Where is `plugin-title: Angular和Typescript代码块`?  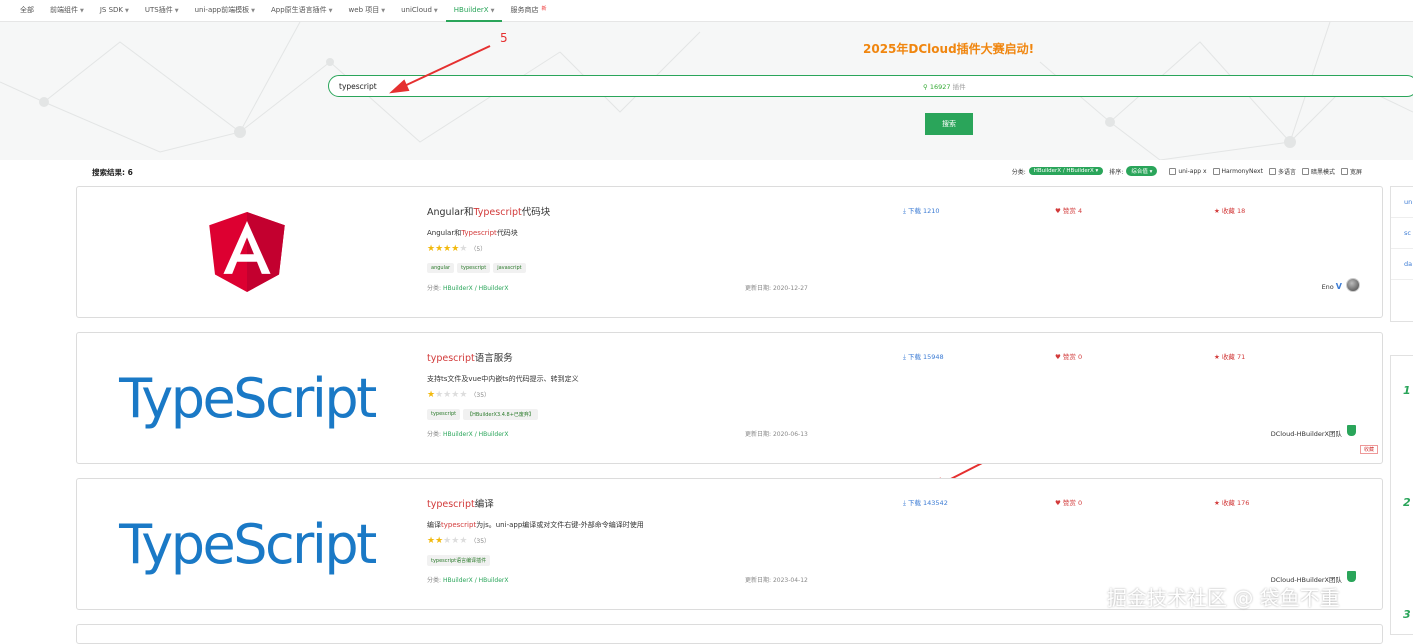
plugin-title: Angular和Typescript代码块 is located at coordinates (488, 211).